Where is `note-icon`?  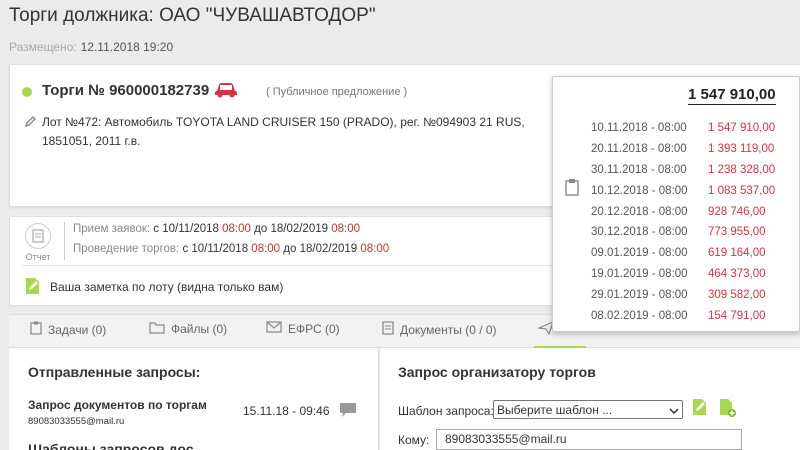
note-icon is located at coordinates (33, 288).